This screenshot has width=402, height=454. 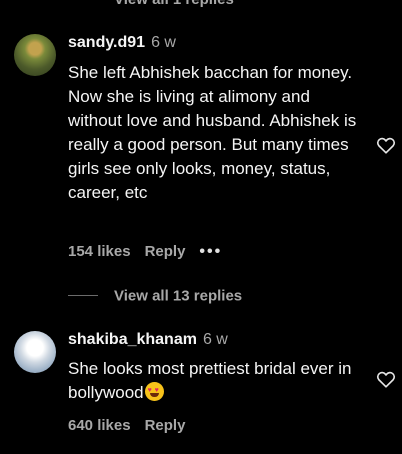 I want to click on comment-meta: 154 likes Reply •••, so click(x=152, y=252).